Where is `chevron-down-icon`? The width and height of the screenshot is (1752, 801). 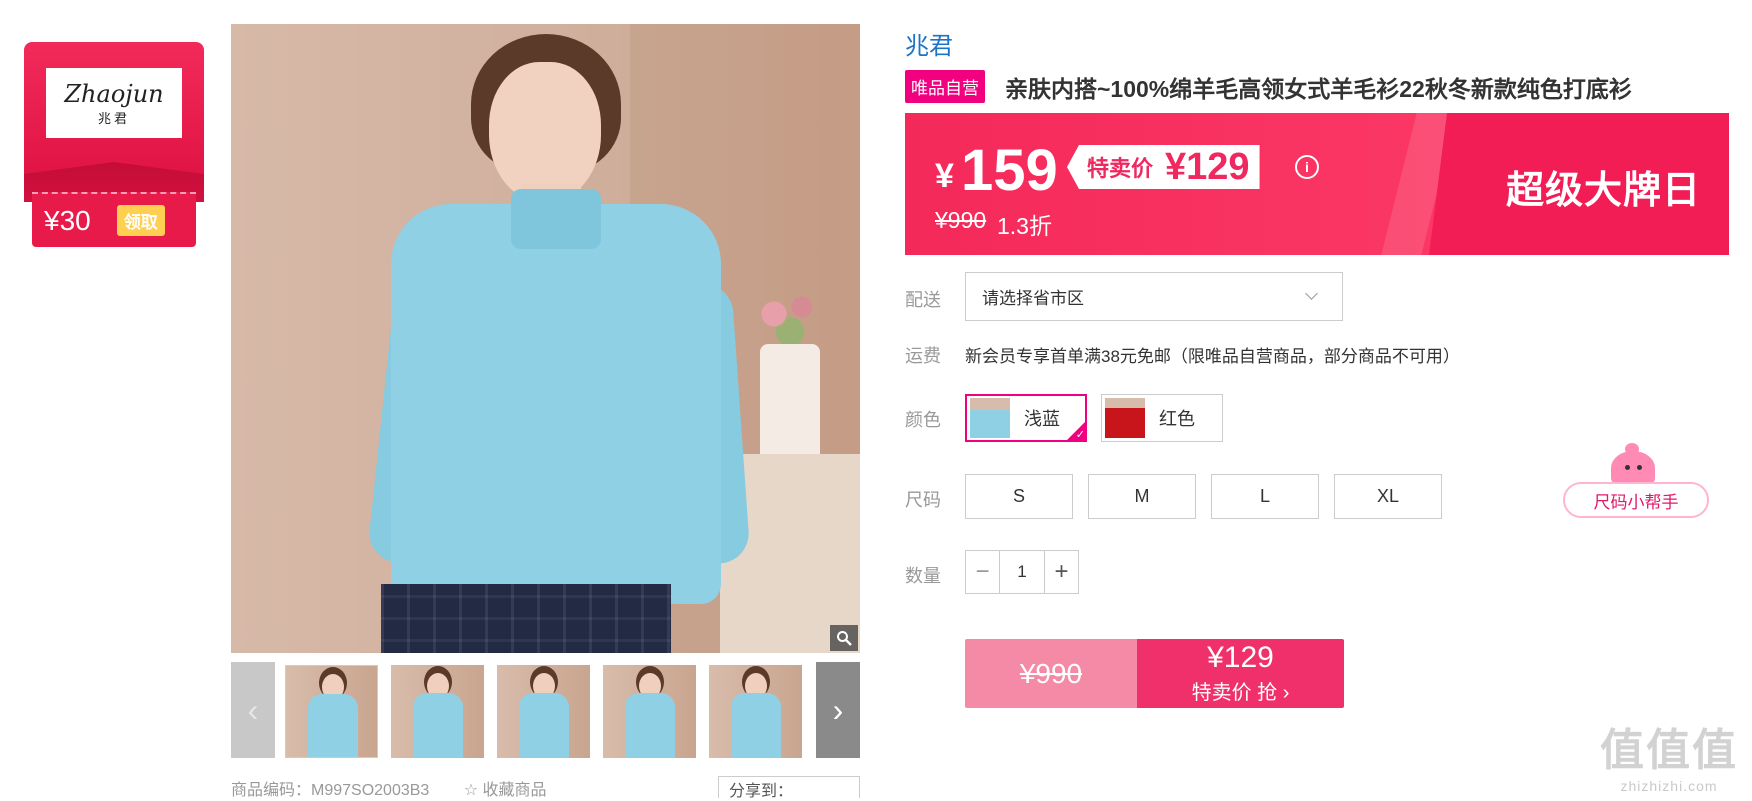
chevron-down-icon is located at coordinates (1311, 293).